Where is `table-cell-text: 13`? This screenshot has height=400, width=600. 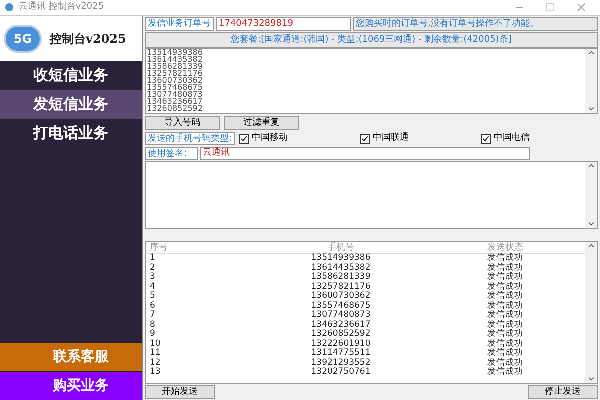 table-cell-text: 13 is located at coordinates (155, 373).